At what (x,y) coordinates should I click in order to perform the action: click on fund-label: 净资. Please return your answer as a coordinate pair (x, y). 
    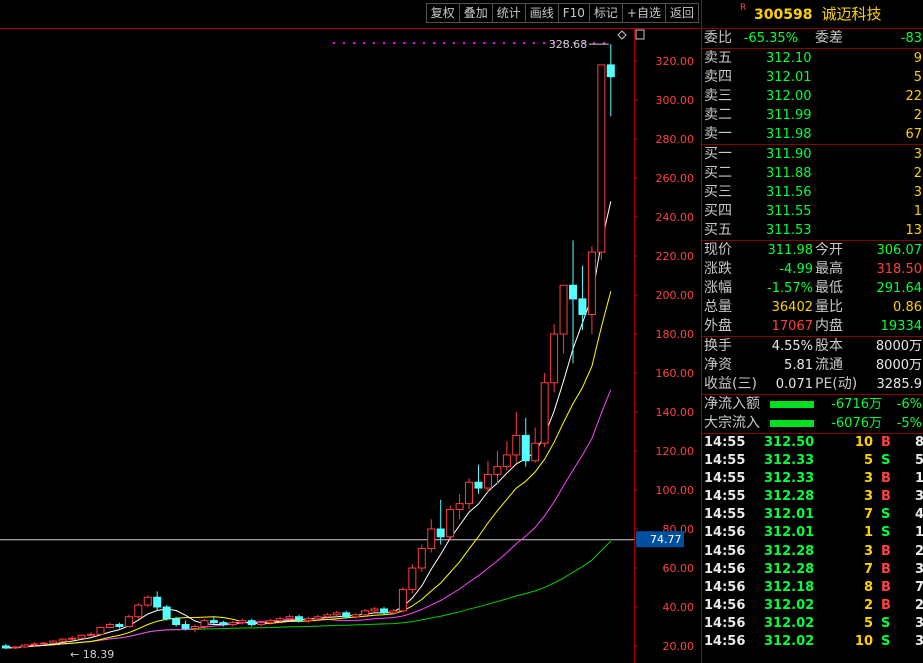
    Looking at the image, I should click on (718, 365).